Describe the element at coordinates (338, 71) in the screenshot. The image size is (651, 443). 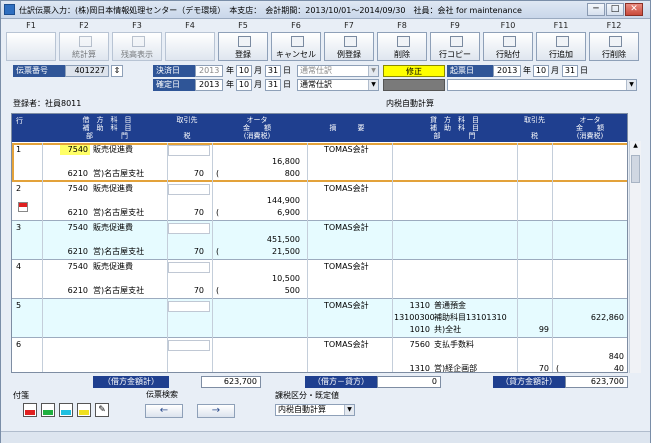
I see `entry-type-select-1: 通常仕訳 ▼` at that location.